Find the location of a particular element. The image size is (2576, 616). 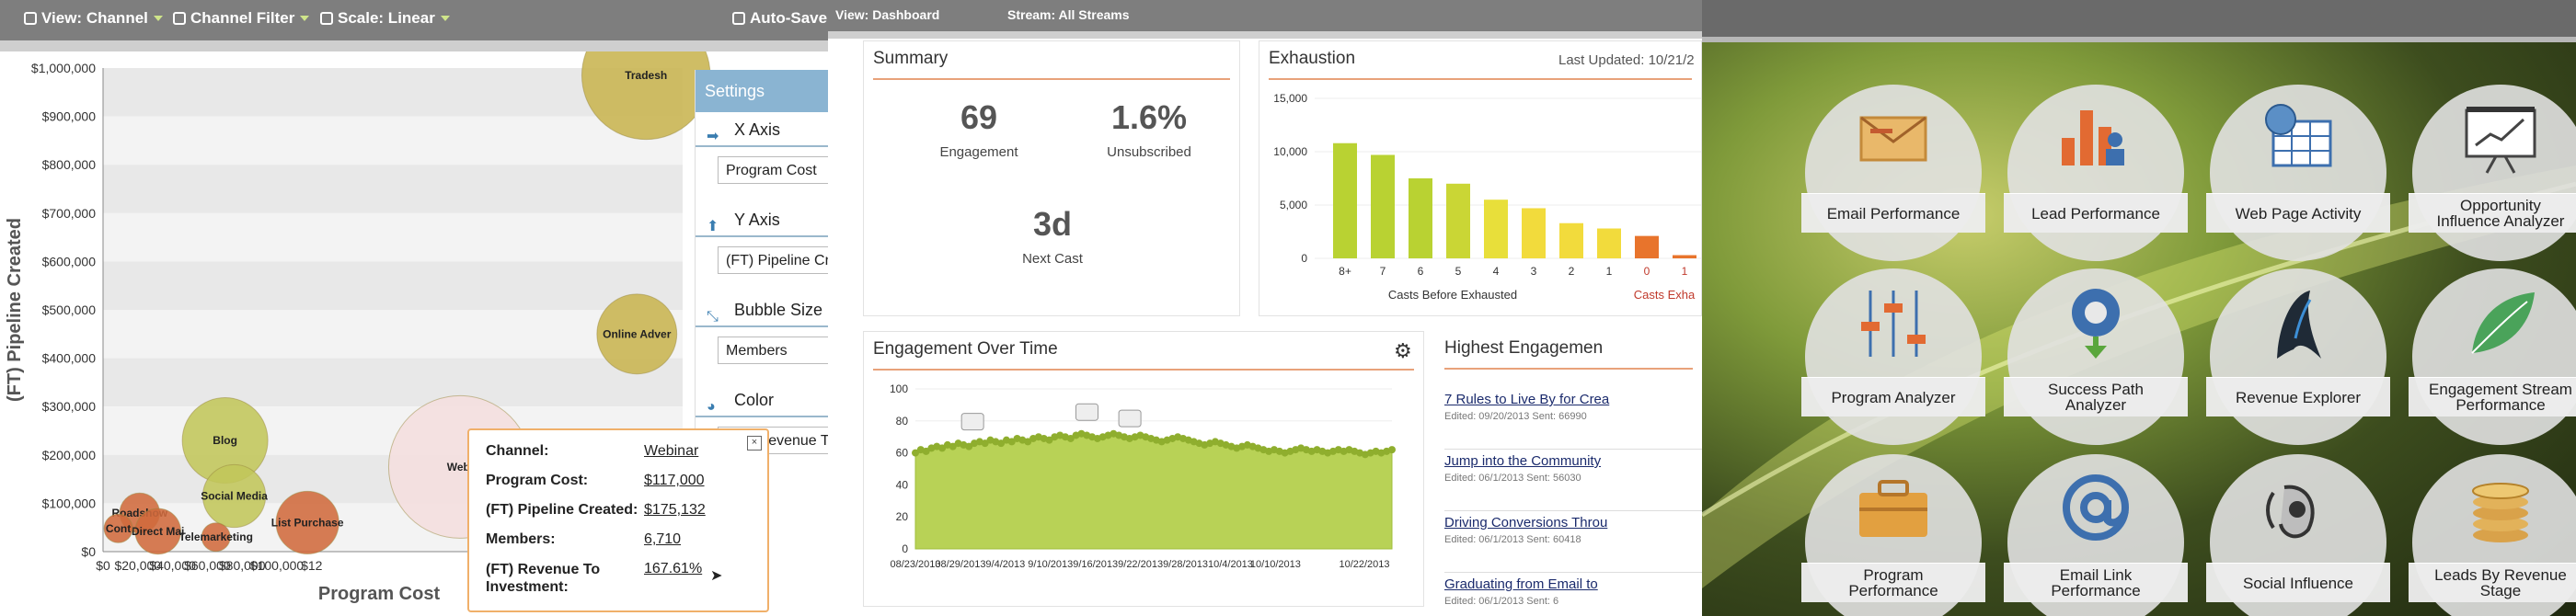

report-tile: Program Performance is located at coordinates (1893, 535).